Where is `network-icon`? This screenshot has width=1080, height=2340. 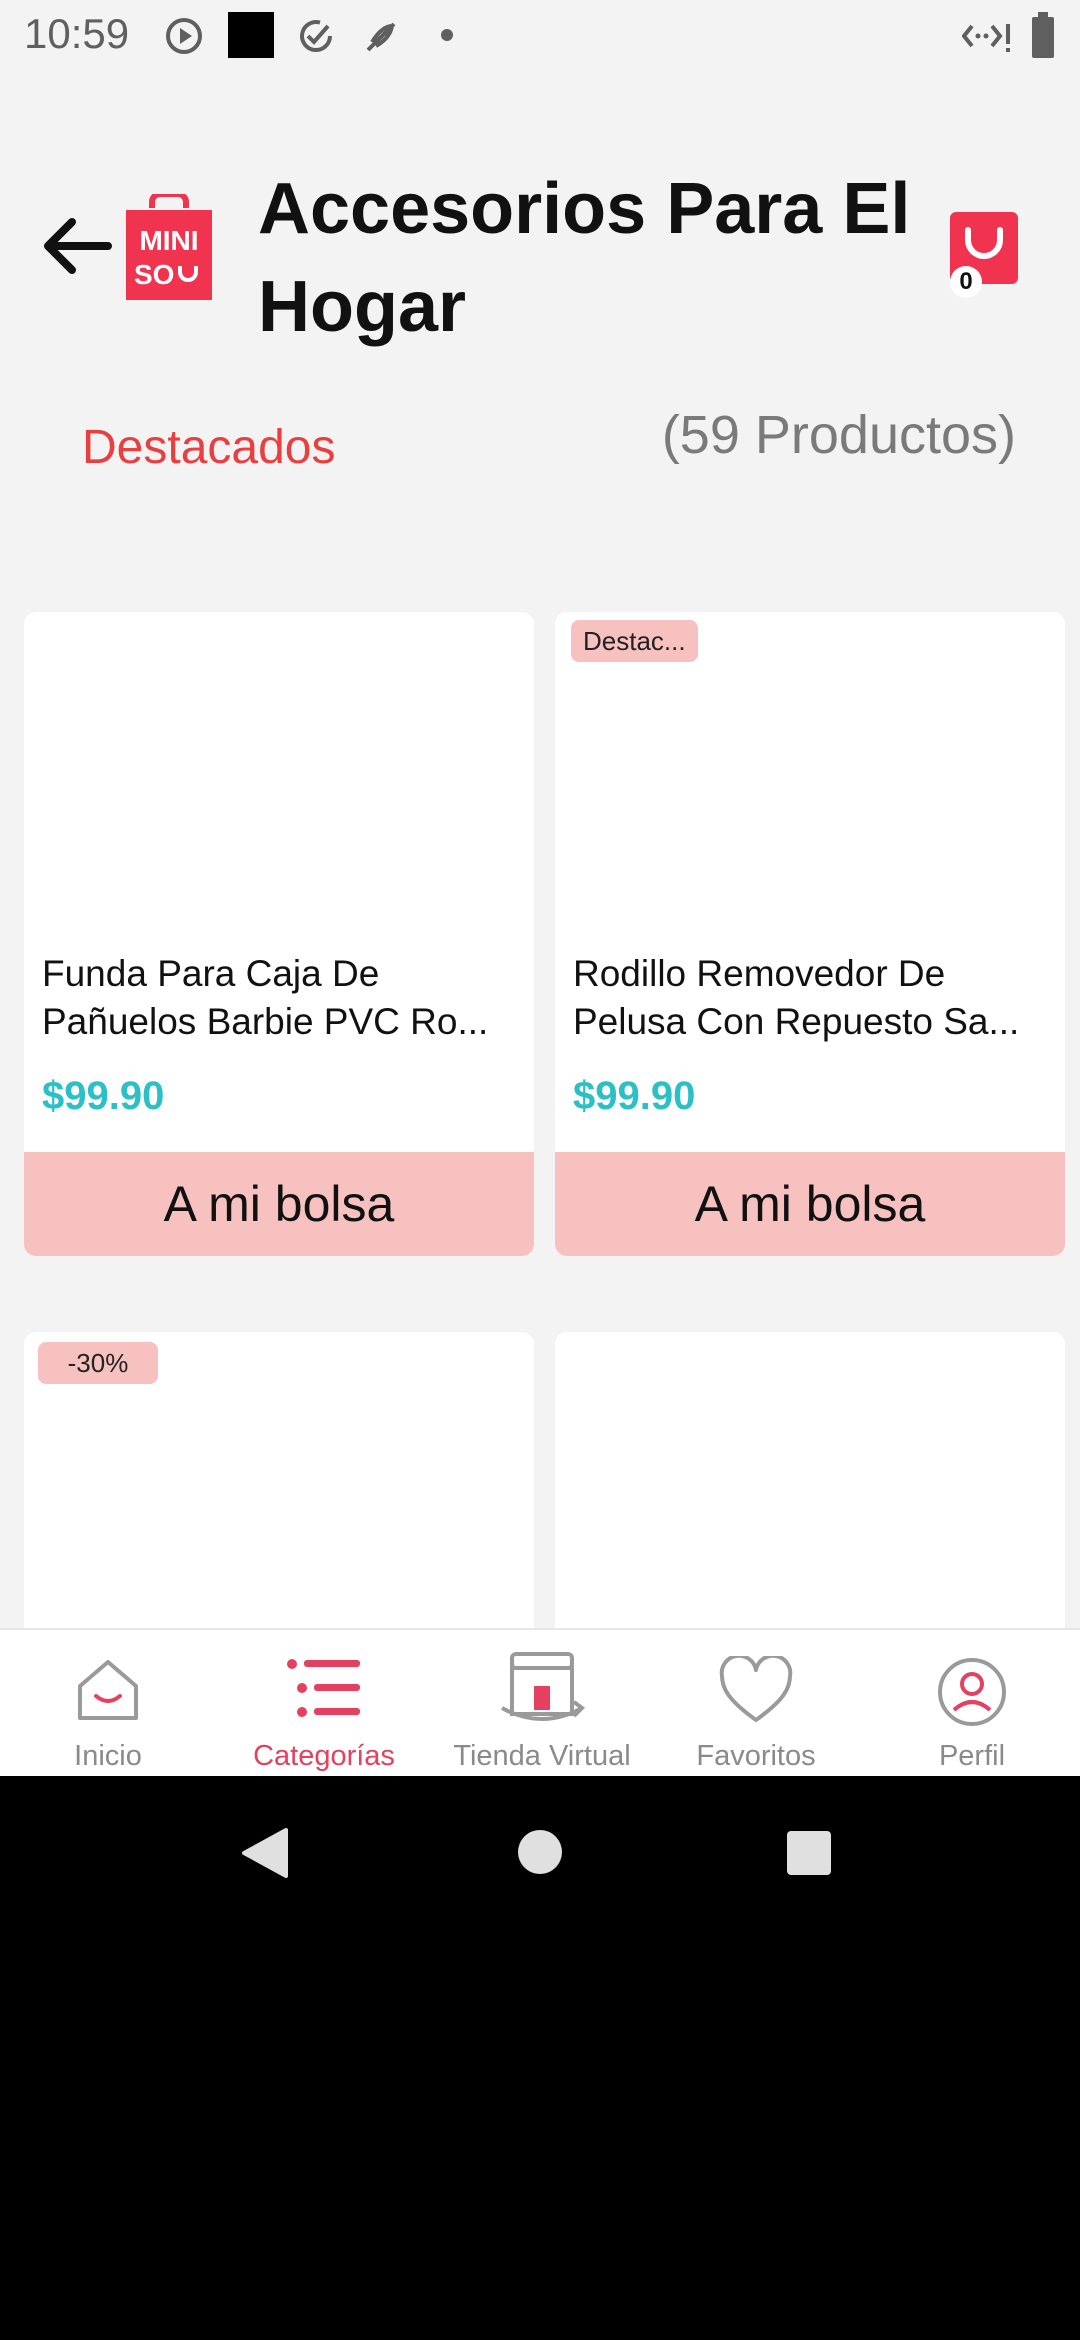 network-icon is located at coordinates (986, 38).